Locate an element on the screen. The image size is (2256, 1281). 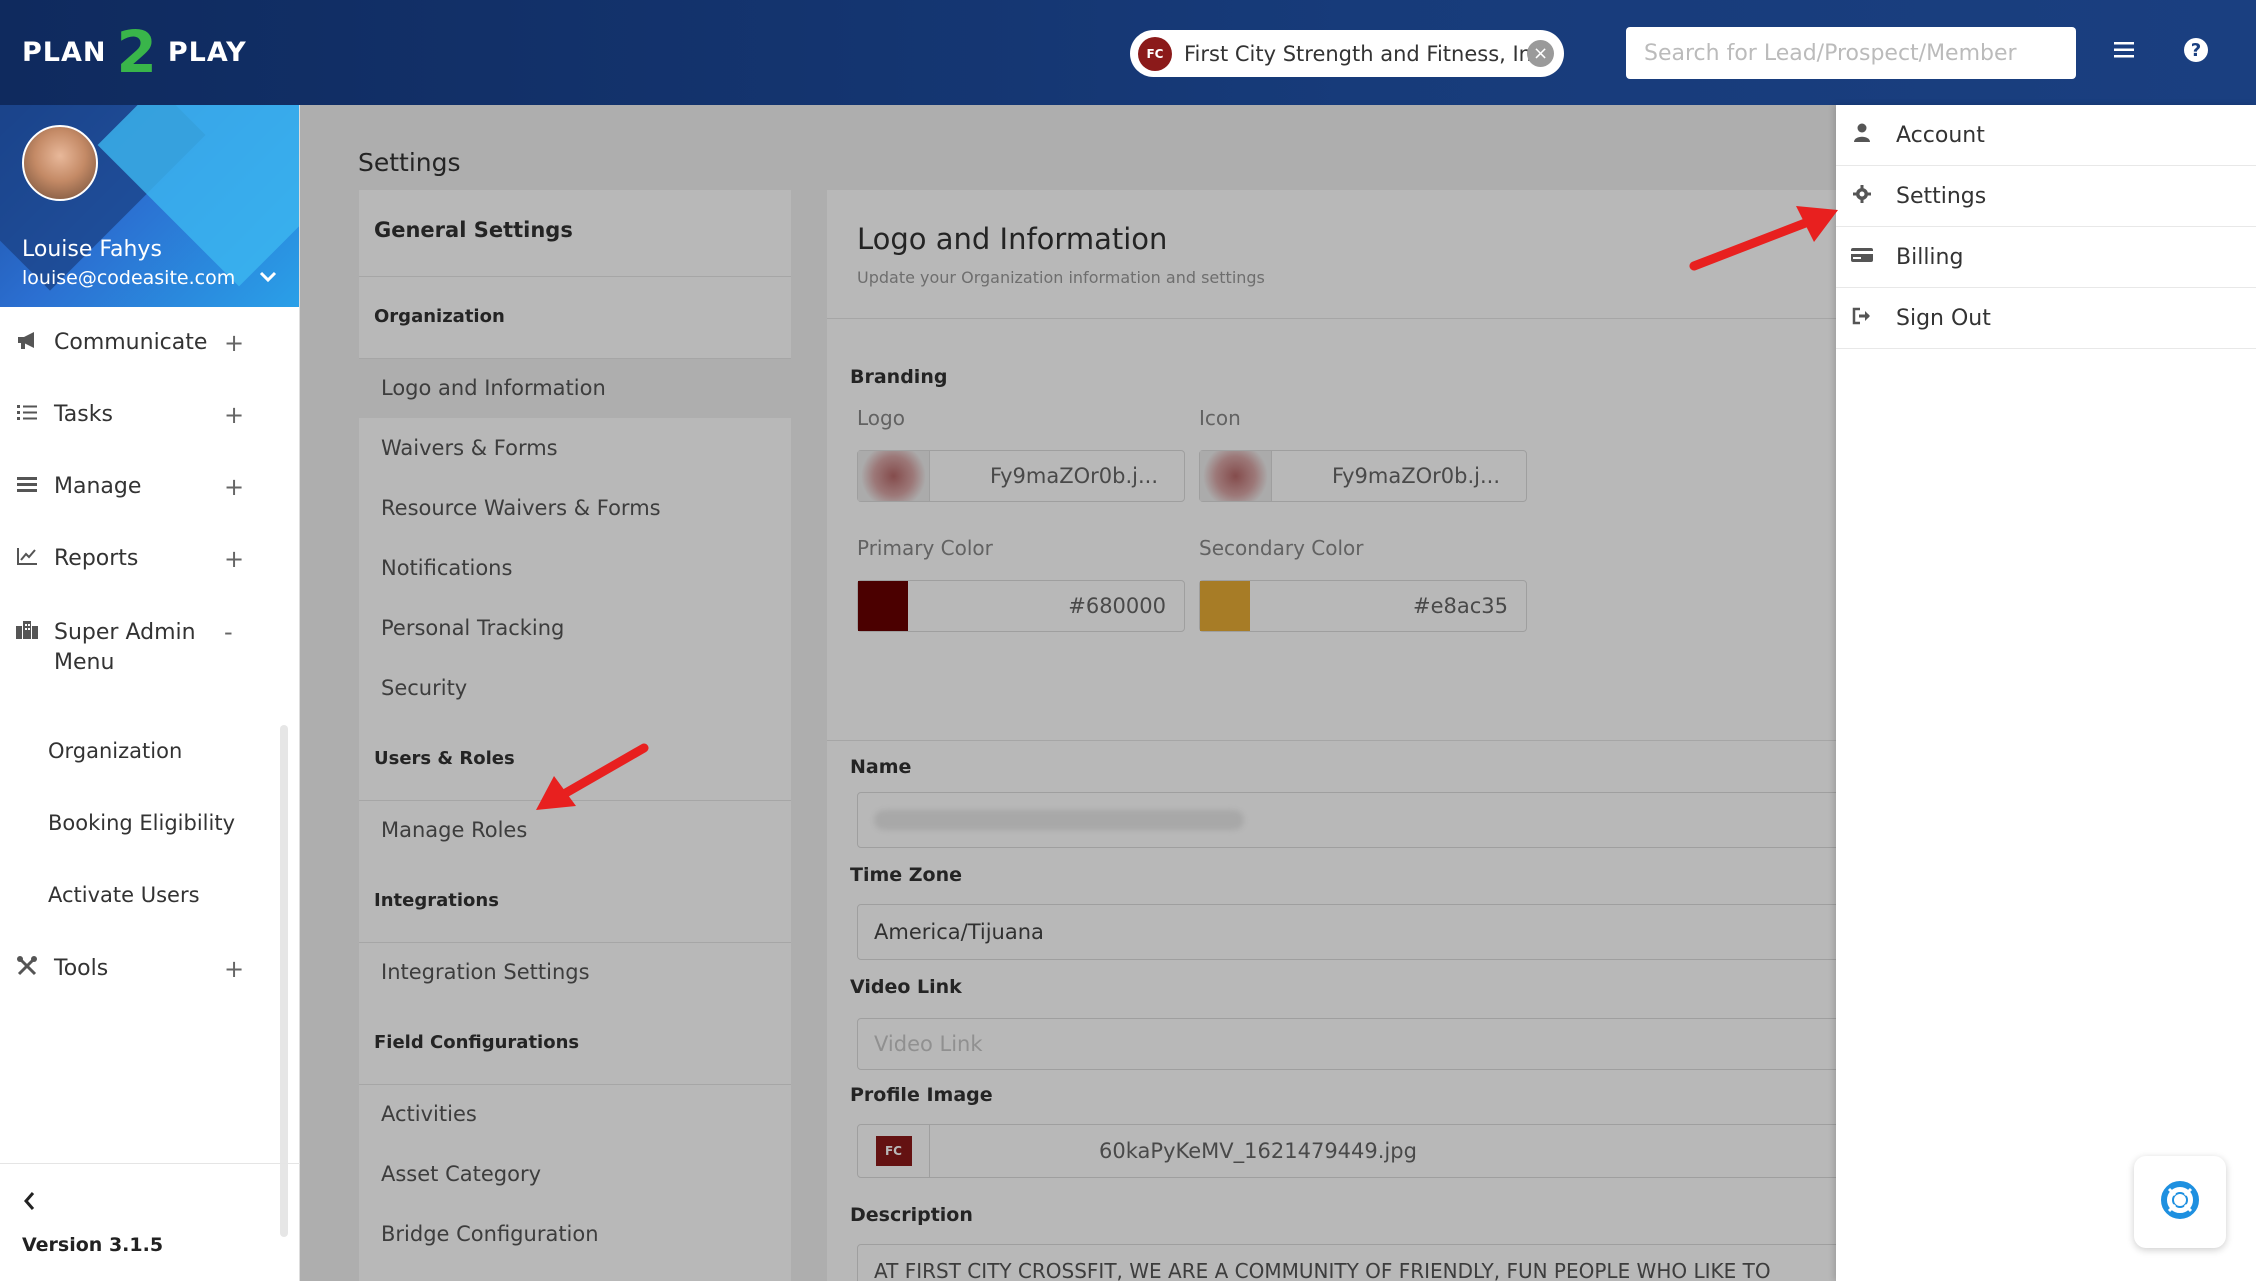
sidebar-item-reports: Reports + is located at coordinates (130, 559).